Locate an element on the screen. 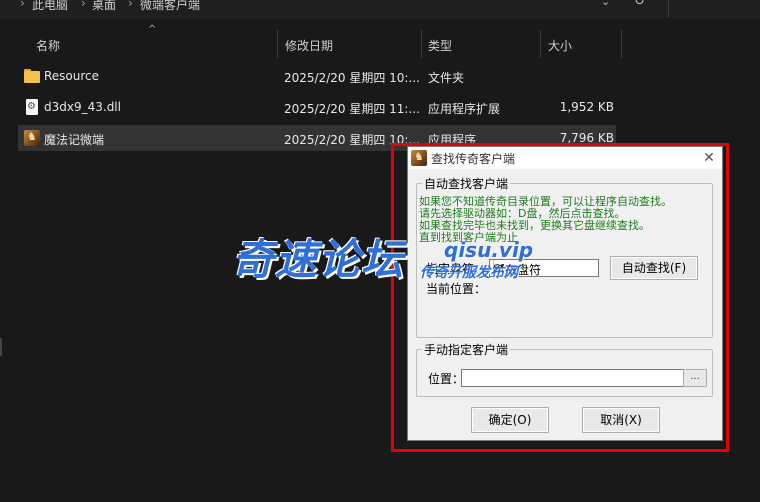 This screenshot has height=502, width=760. cancel-button: 取消(X) is located at coordinates (621, 420).